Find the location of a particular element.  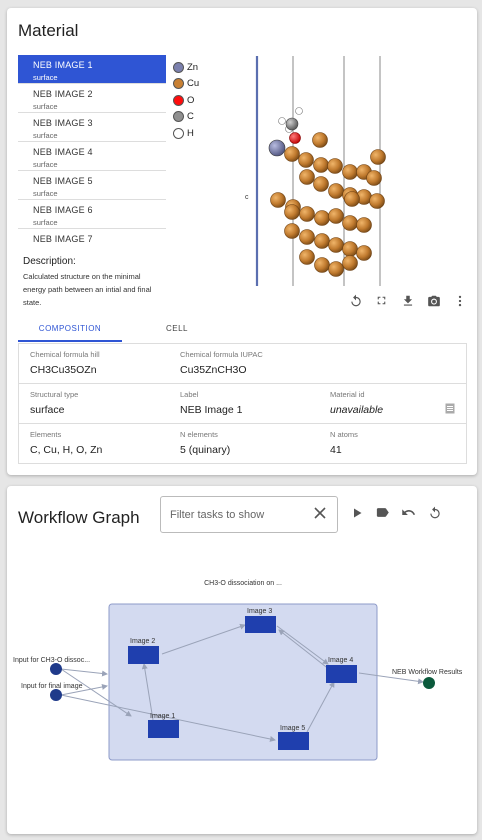

task-node-image2 is located at coordinates (143, 655).